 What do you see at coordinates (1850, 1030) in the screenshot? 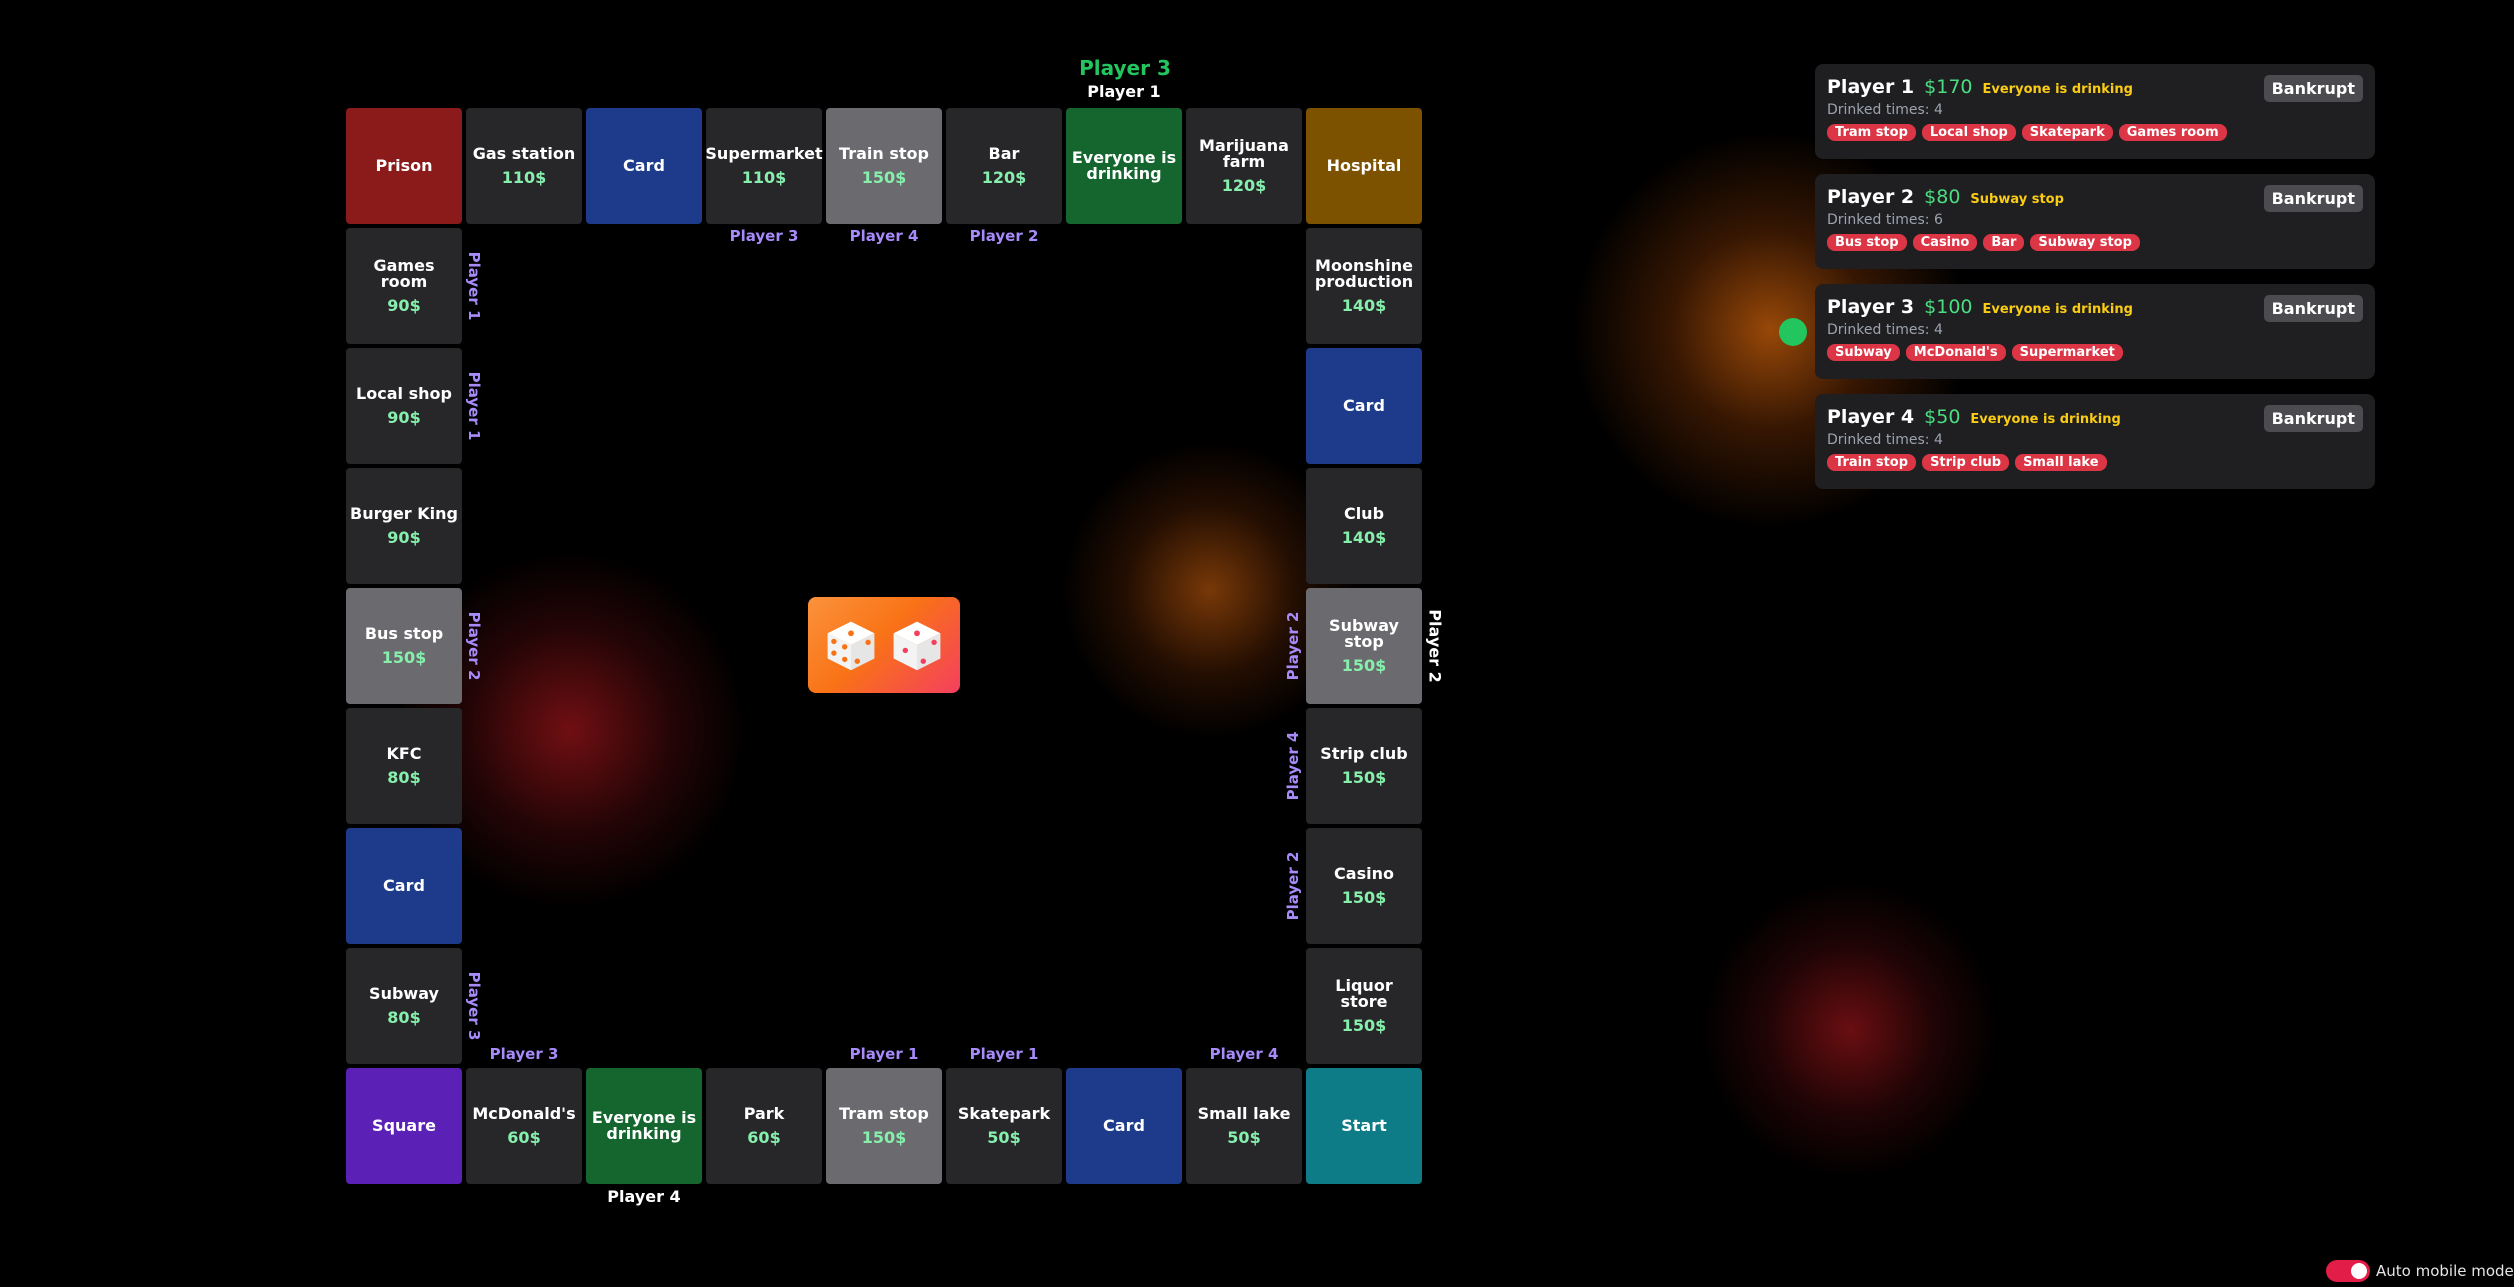
I see `red-glow` at bounding box center [1850, 1030].